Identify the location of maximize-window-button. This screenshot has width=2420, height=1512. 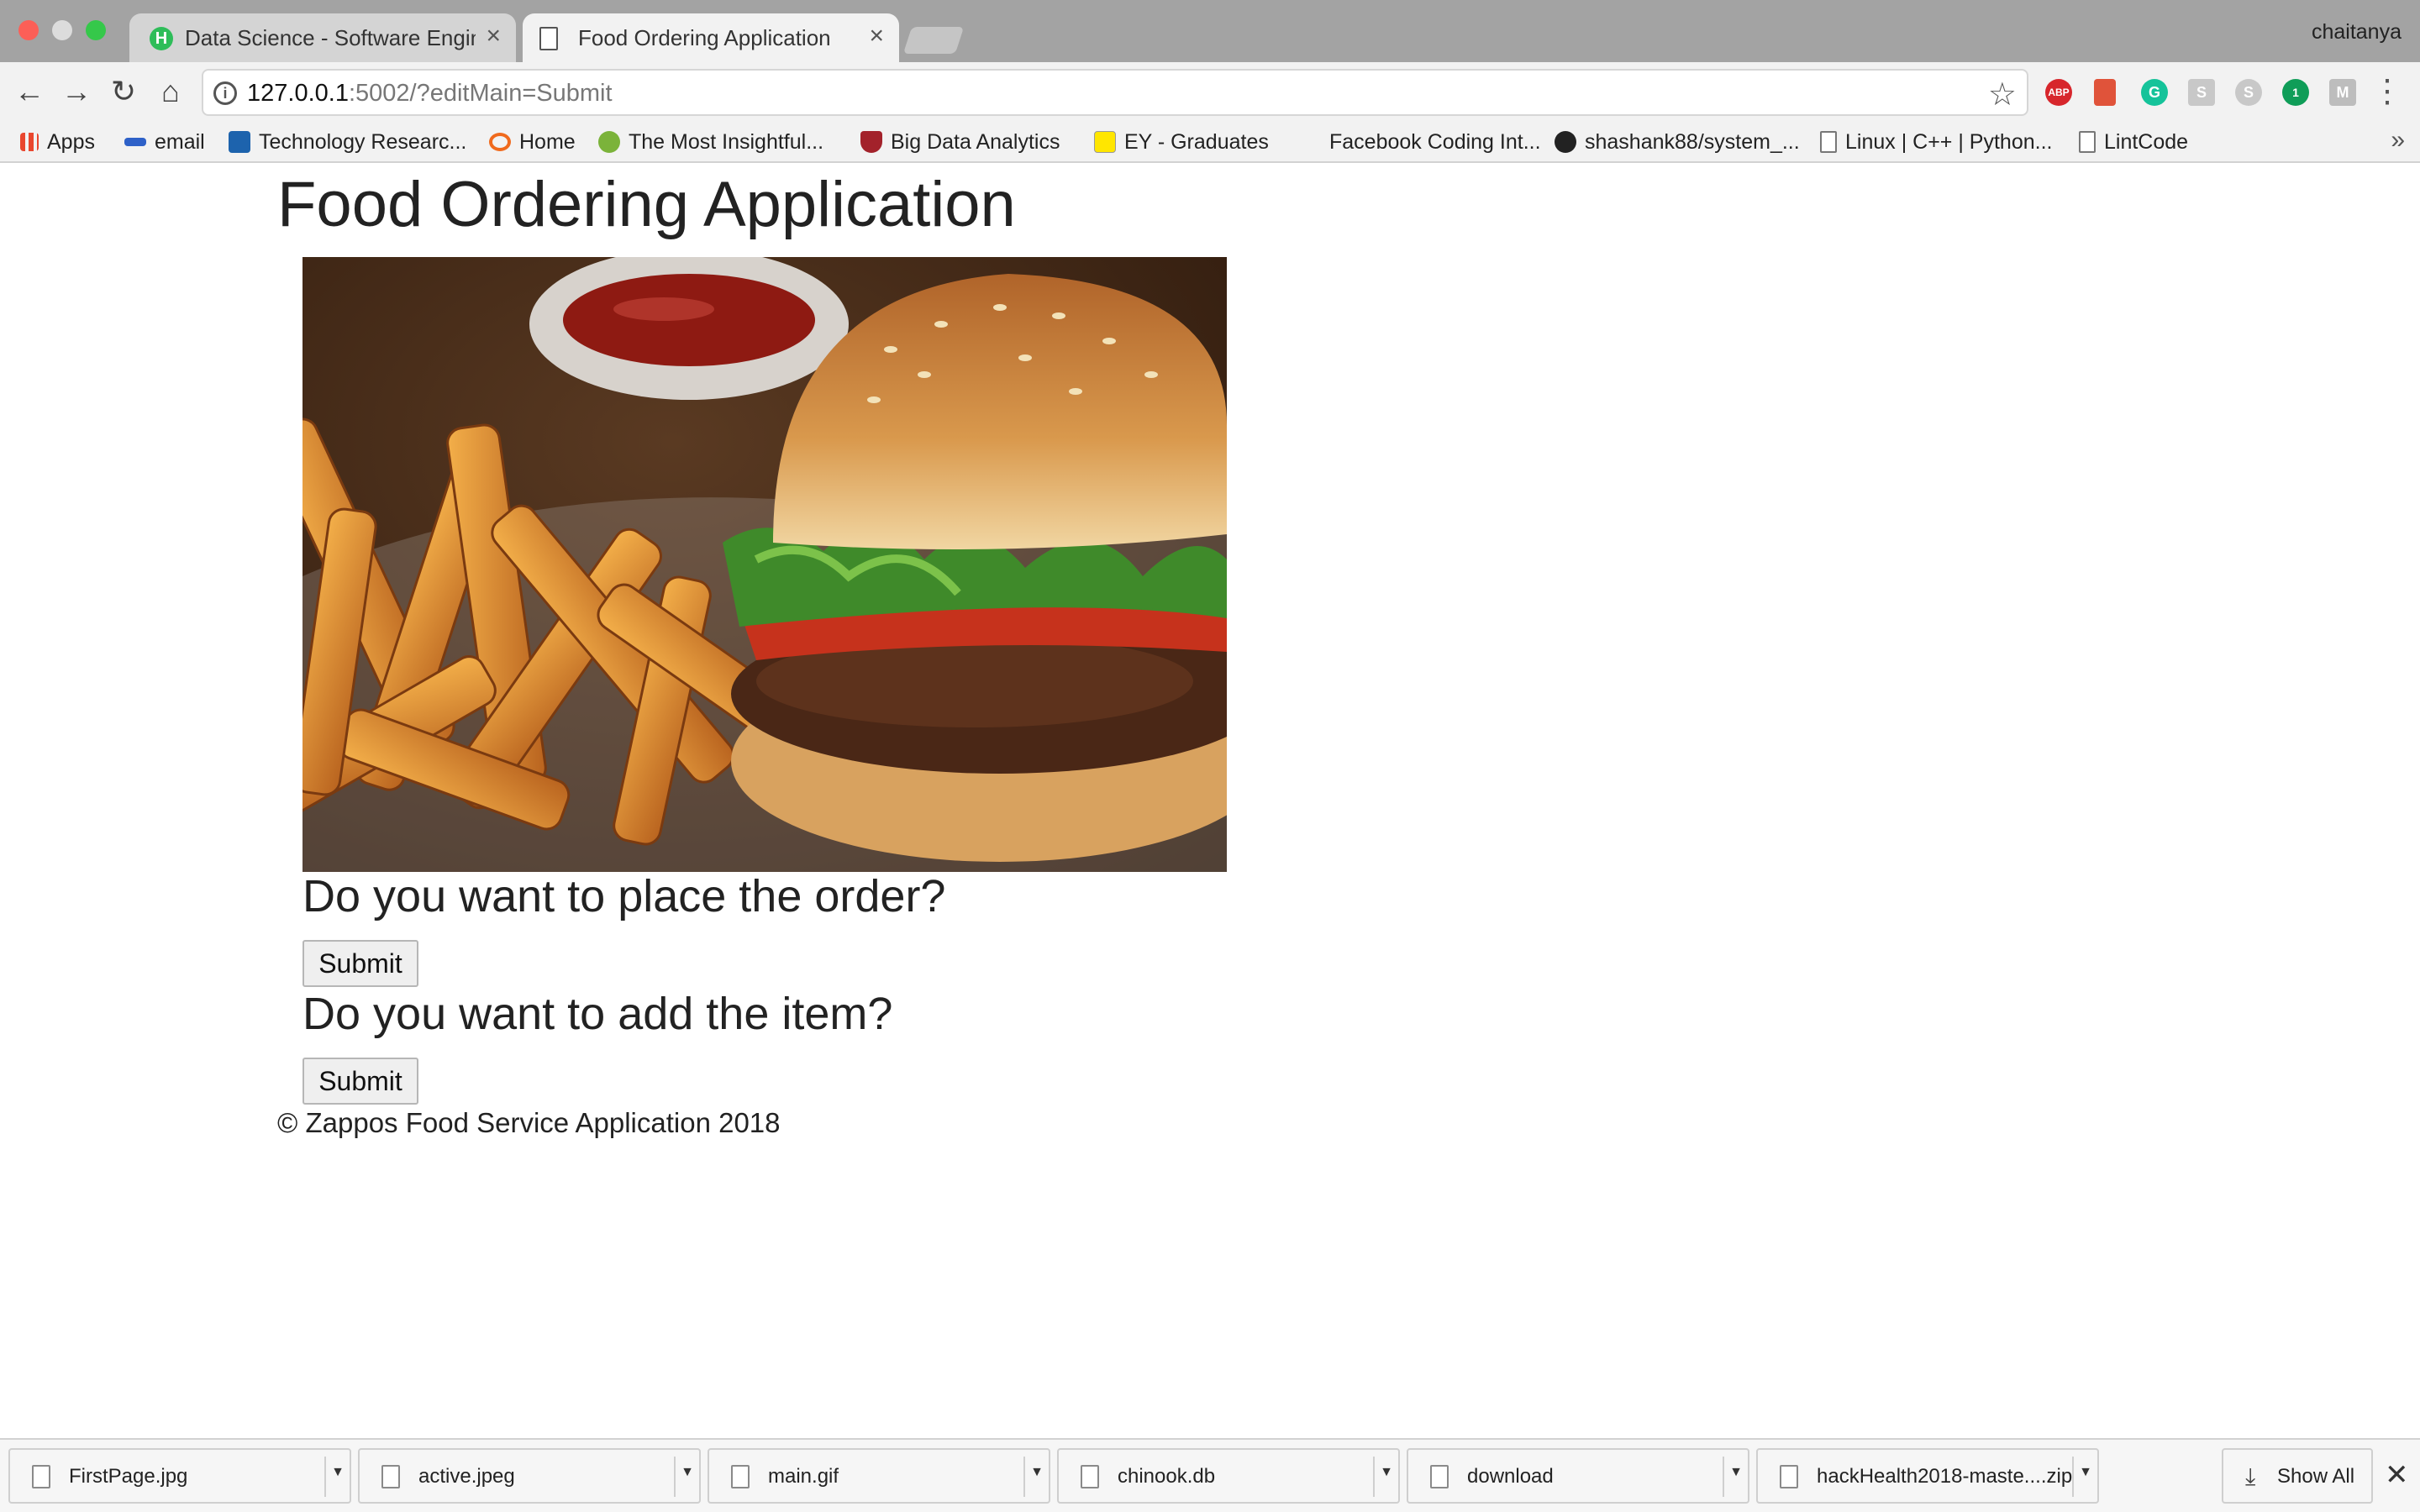
(96, 30).